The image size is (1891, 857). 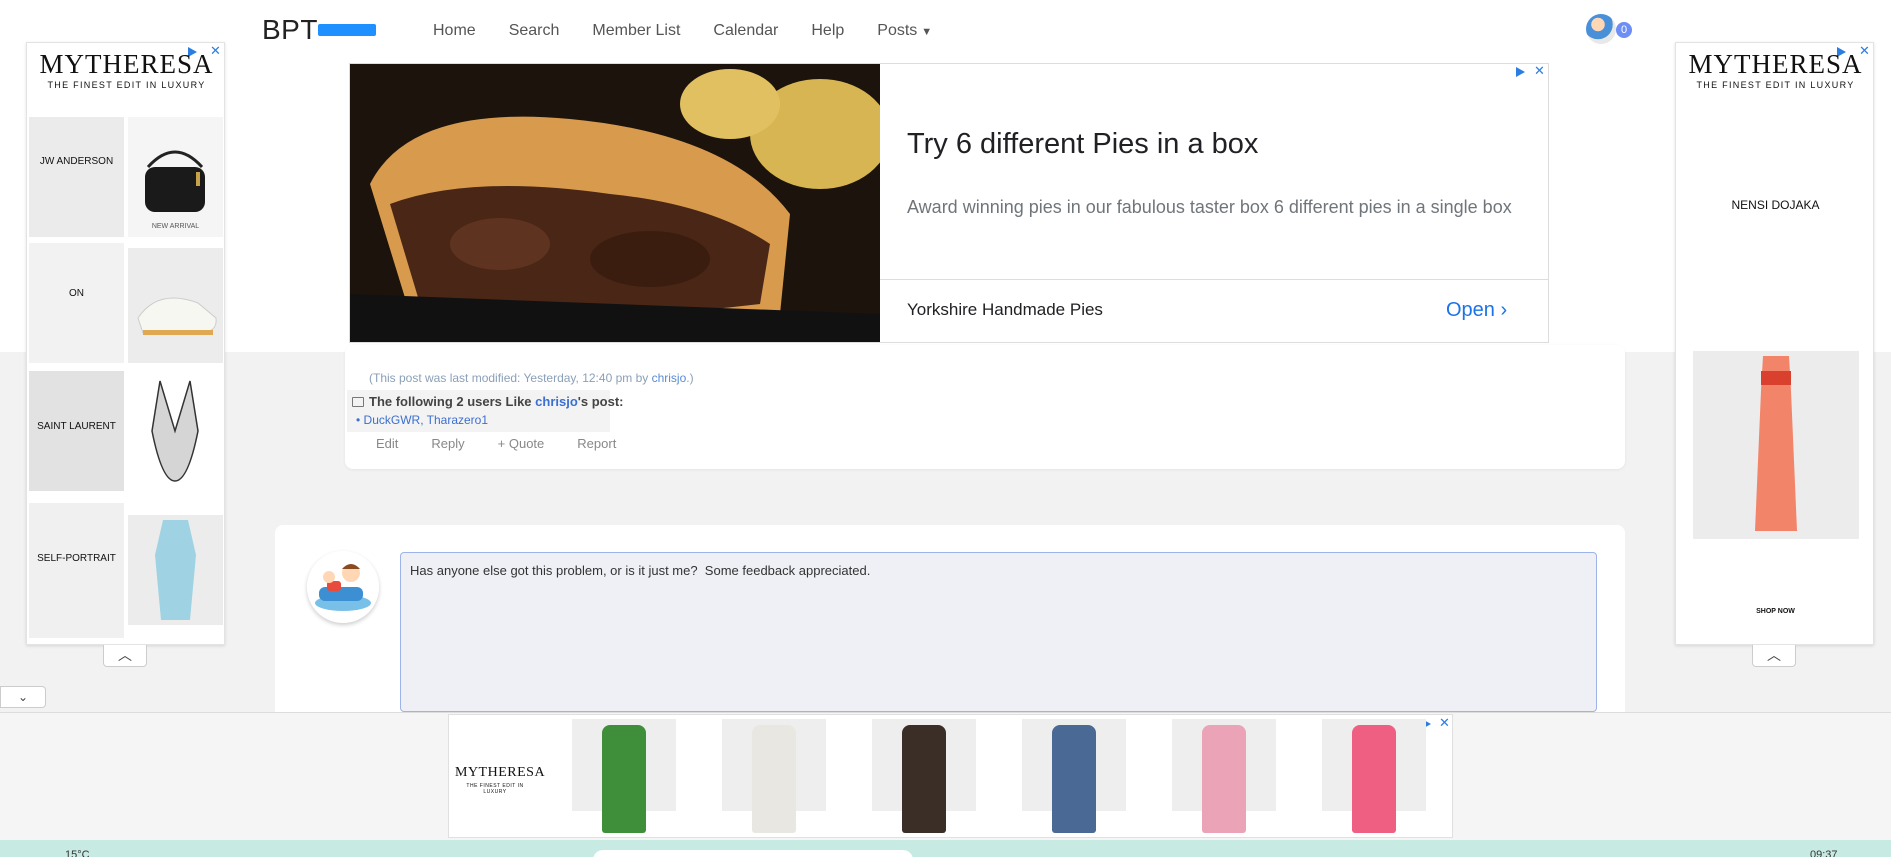 What do you see at coordinates (927, 32) in the screenshot?
I see `caret-down-icon: ▼` at bounding box center [927, 32].